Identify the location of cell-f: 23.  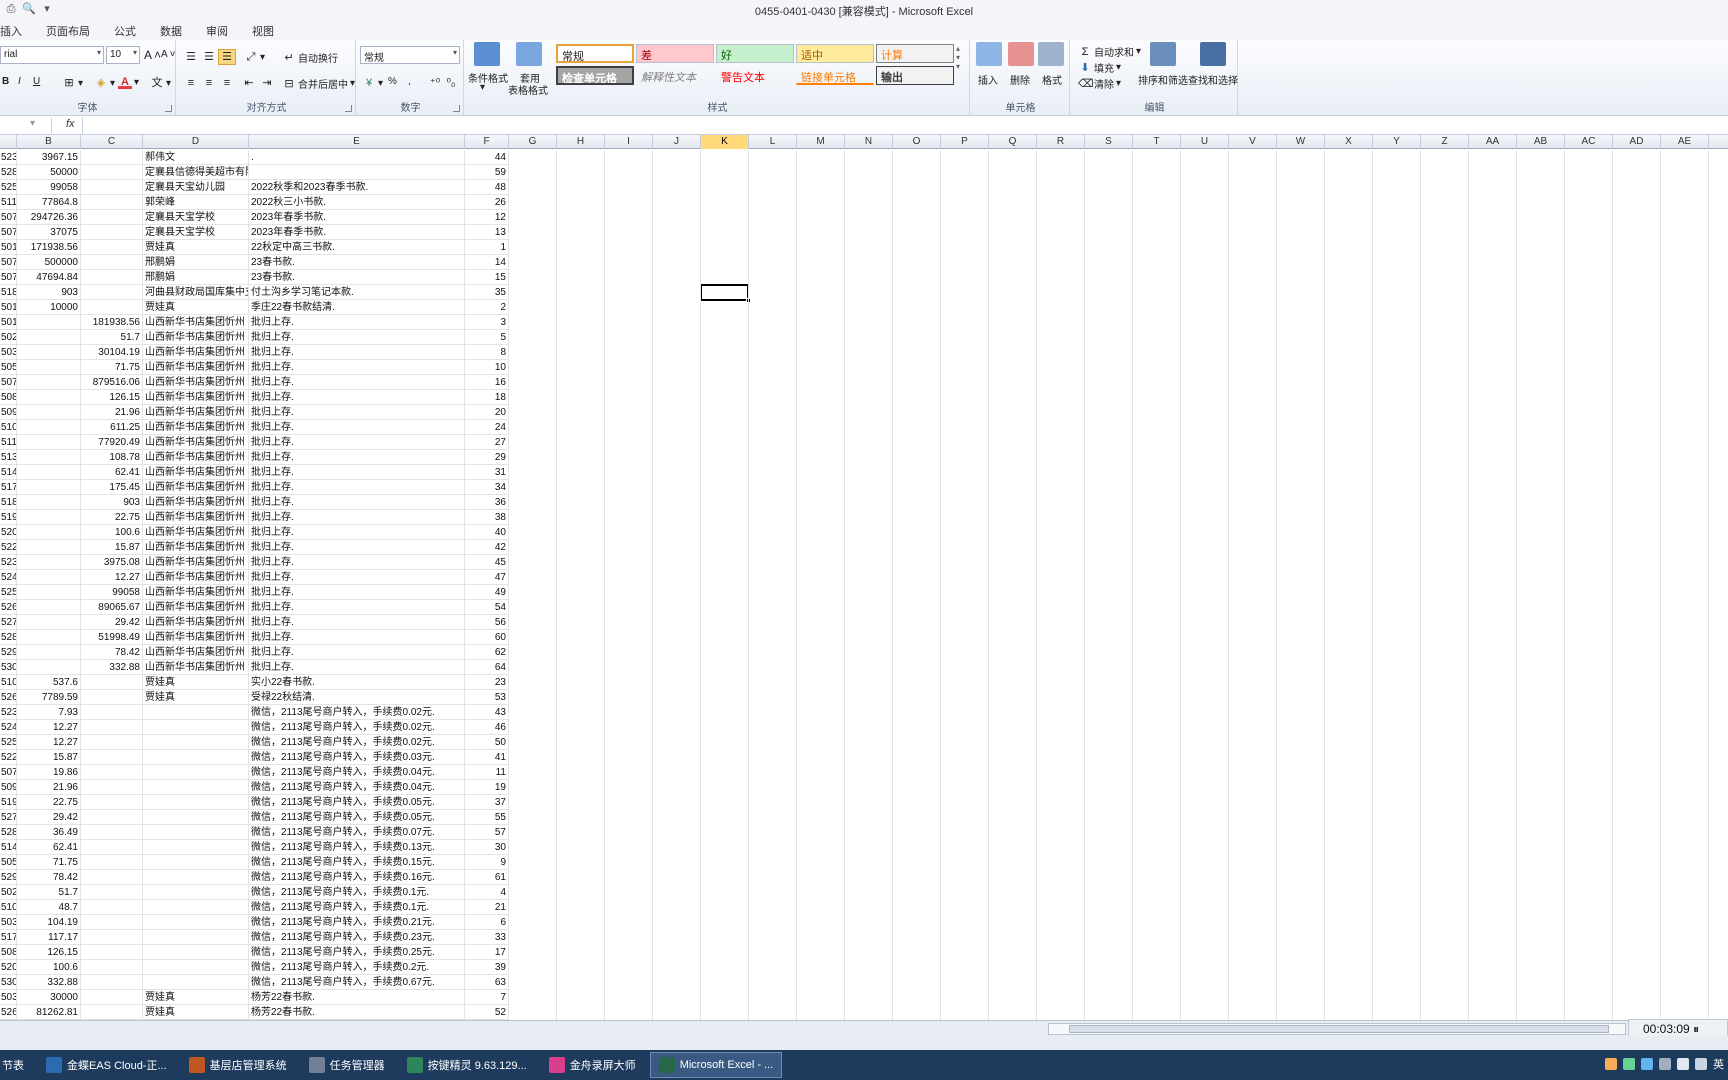
(487, 682).